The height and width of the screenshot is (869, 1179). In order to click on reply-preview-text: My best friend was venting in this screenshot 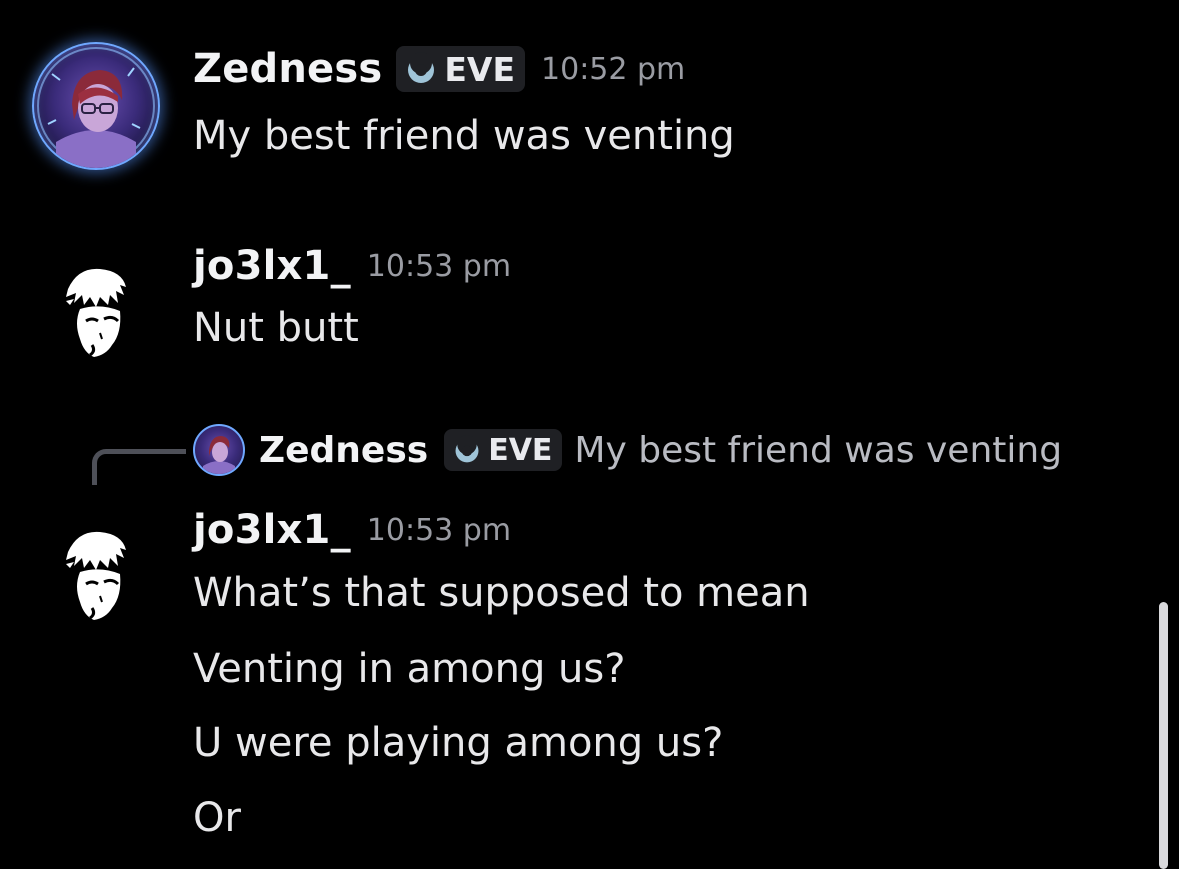, I will do `click(818, 450)`.